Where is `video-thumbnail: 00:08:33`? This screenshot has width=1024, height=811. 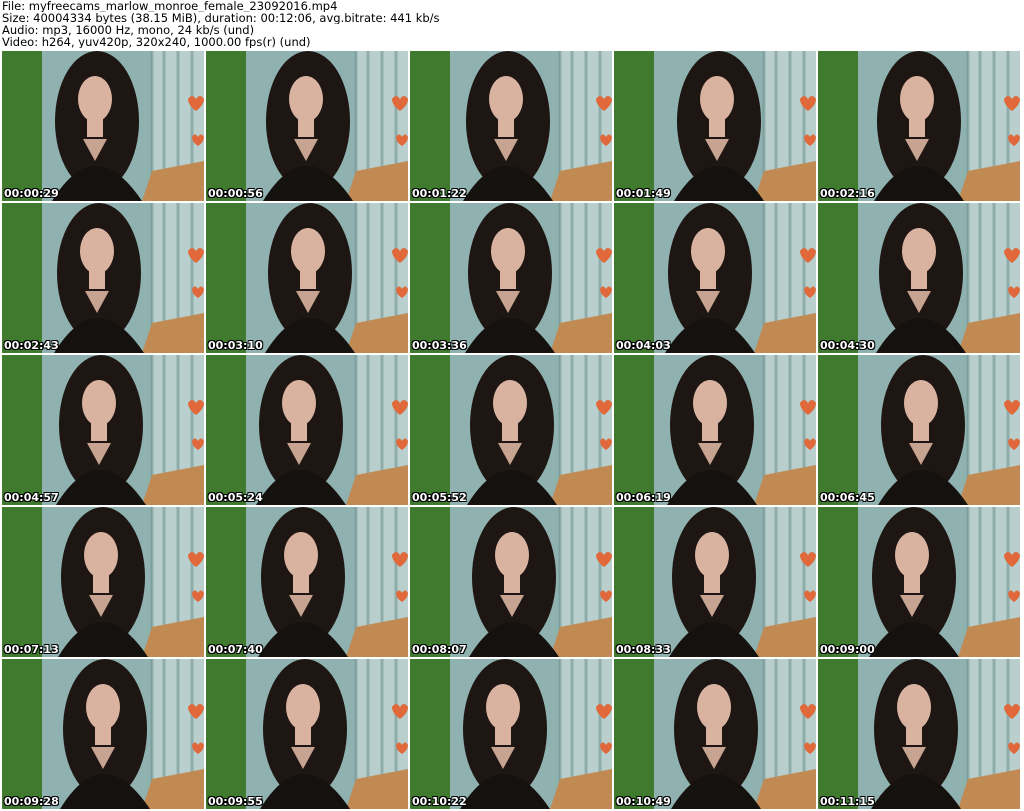
video-thumbnail: 00:08:33 is located at coordinates (715, 582).